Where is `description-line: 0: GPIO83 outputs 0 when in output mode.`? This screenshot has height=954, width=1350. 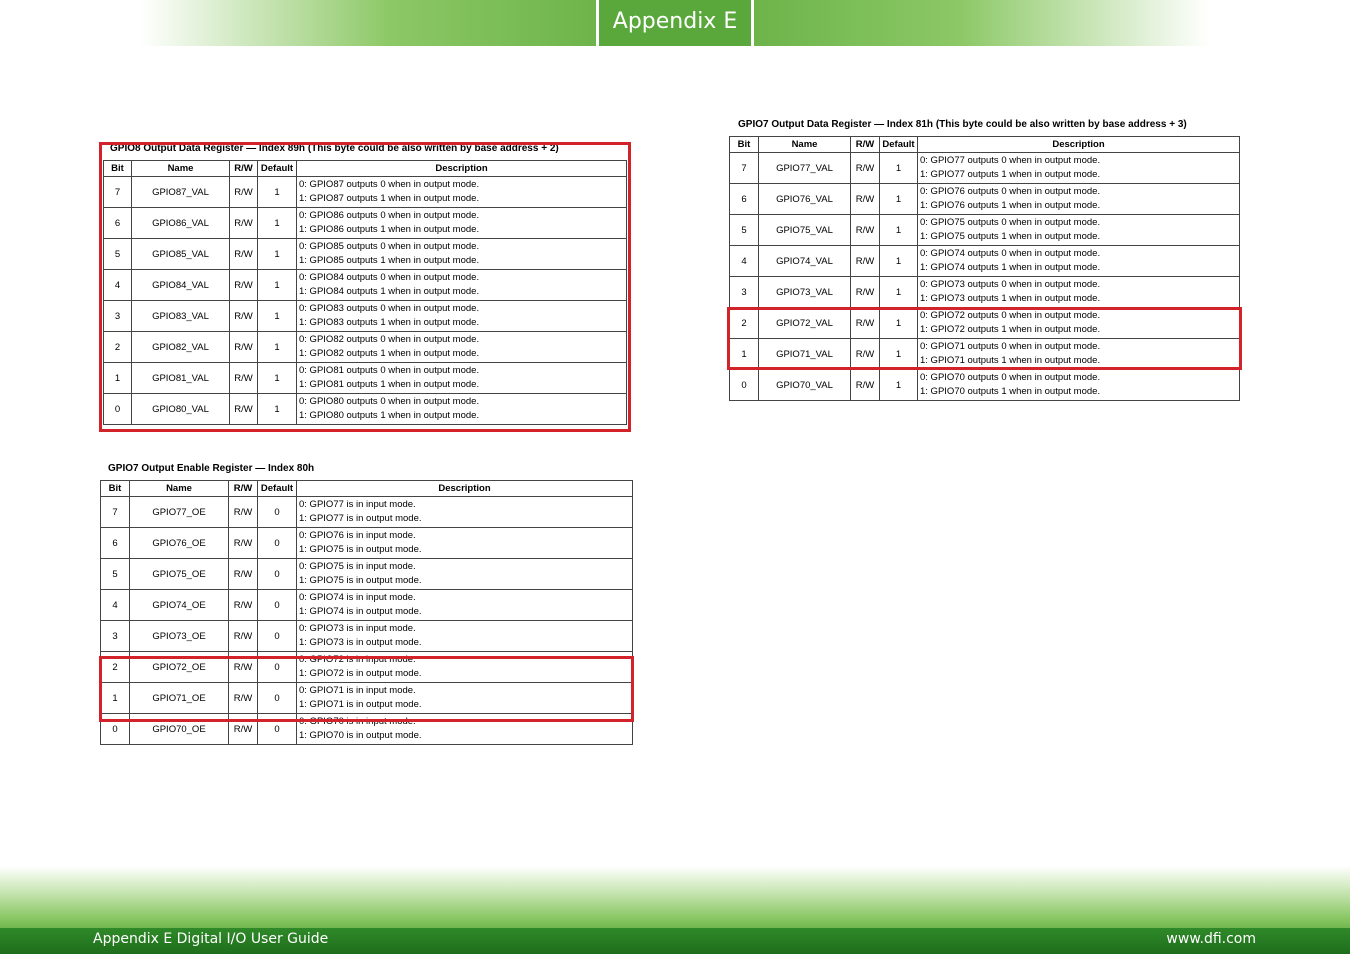
description-line: 0: GPIO83 outputs 0 when in output mode. is located at coordinates (389, 308).